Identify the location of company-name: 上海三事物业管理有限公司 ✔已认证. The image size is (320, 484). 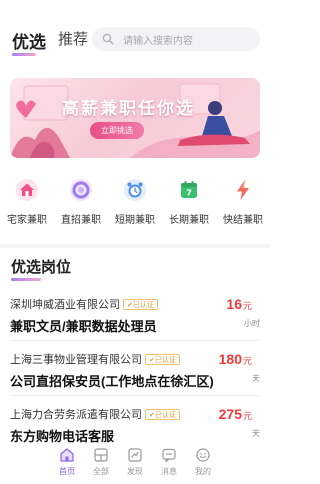
(95, 359).